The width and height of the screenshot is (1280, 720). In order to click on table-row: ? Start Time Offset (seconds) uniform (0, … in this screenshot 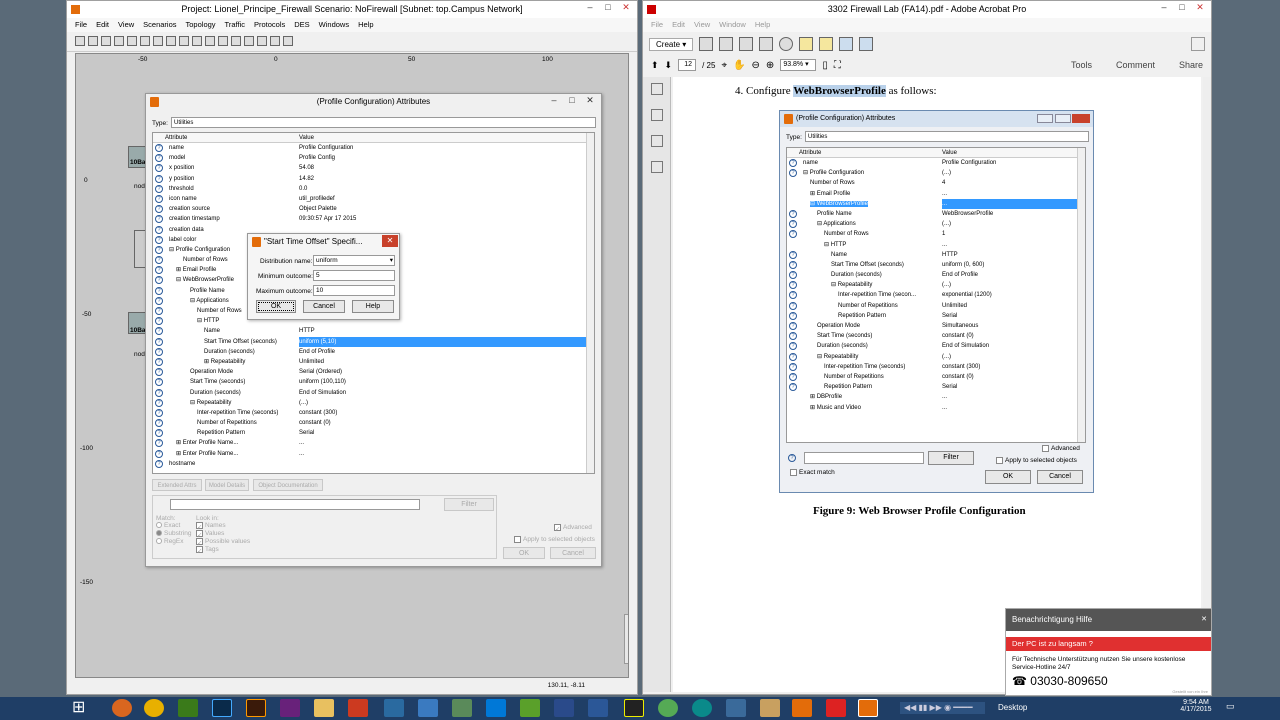, I will do `click(936, 265)`.